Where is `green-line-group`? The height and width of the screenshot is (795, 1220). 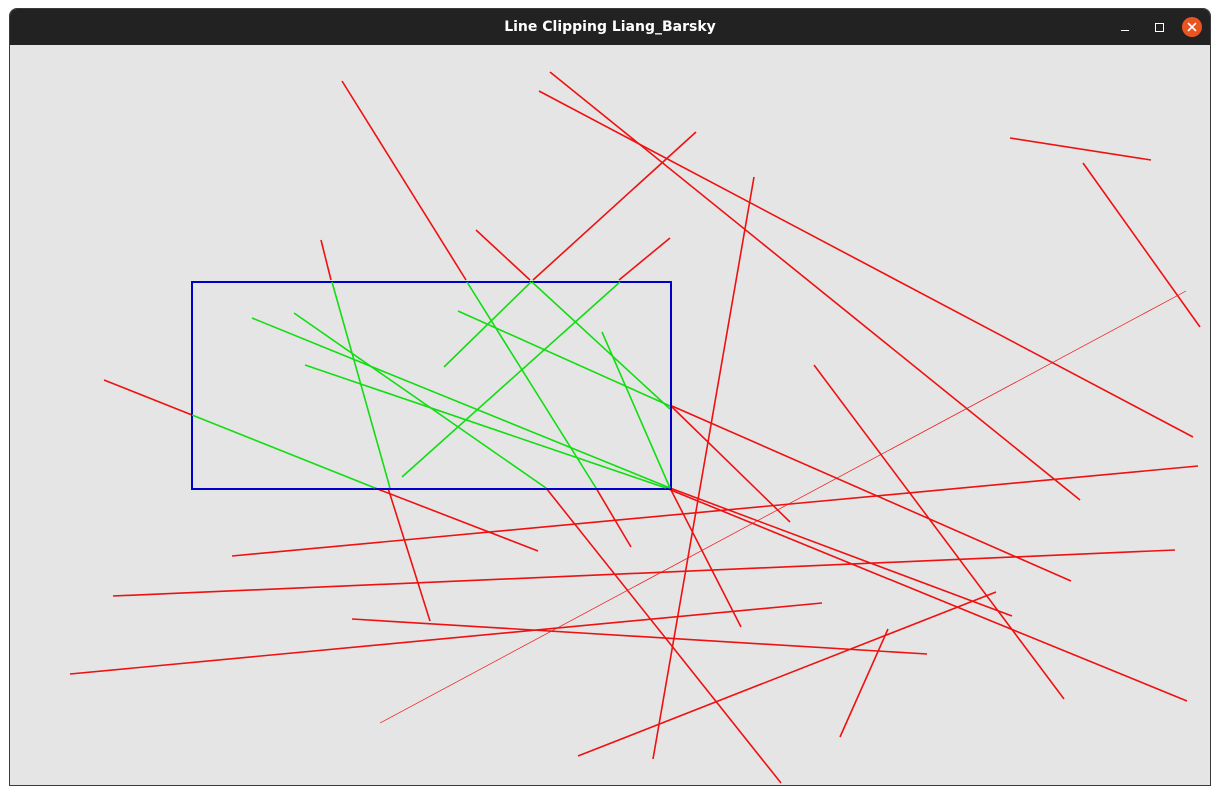 green-line-group is located at coordinates (431, 385).